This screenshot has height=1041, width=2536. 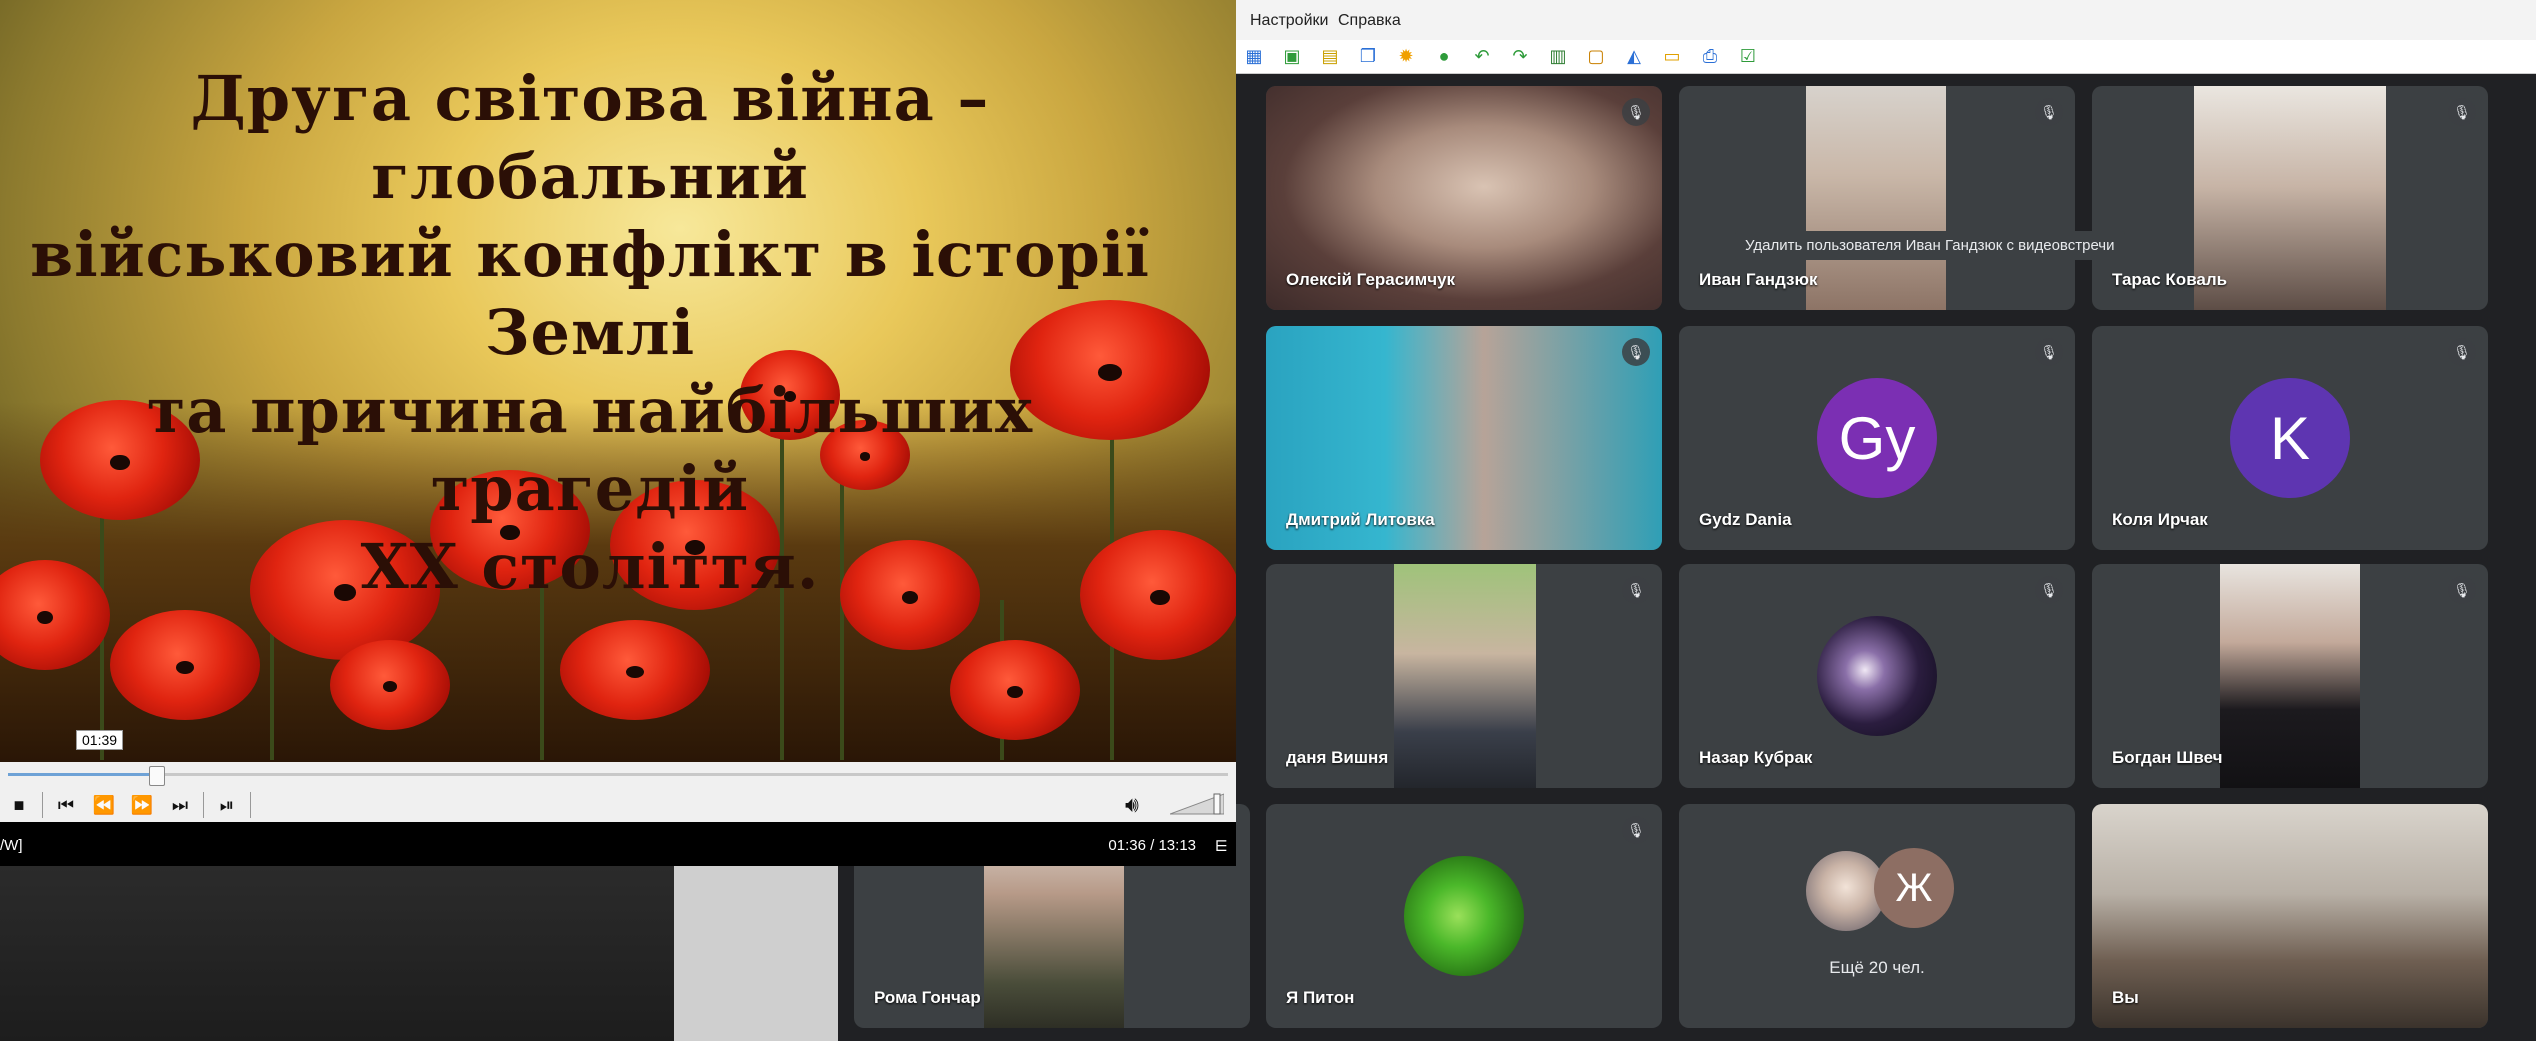 I want to click on participant-name: Назар Кубрак, so click(x=1756, y=757).